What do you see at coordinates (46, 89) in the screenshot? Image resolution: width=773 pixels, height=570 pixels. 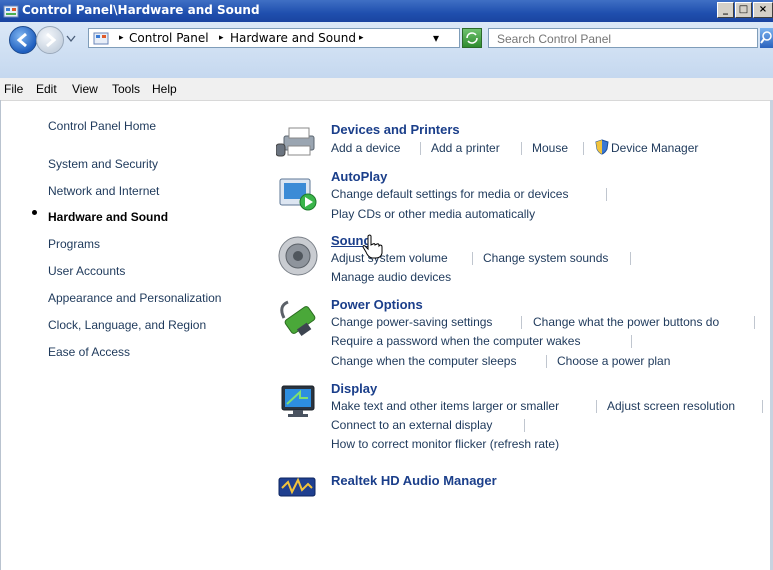 I see `menu-edit: Edit` at bounding box center [46, 89].